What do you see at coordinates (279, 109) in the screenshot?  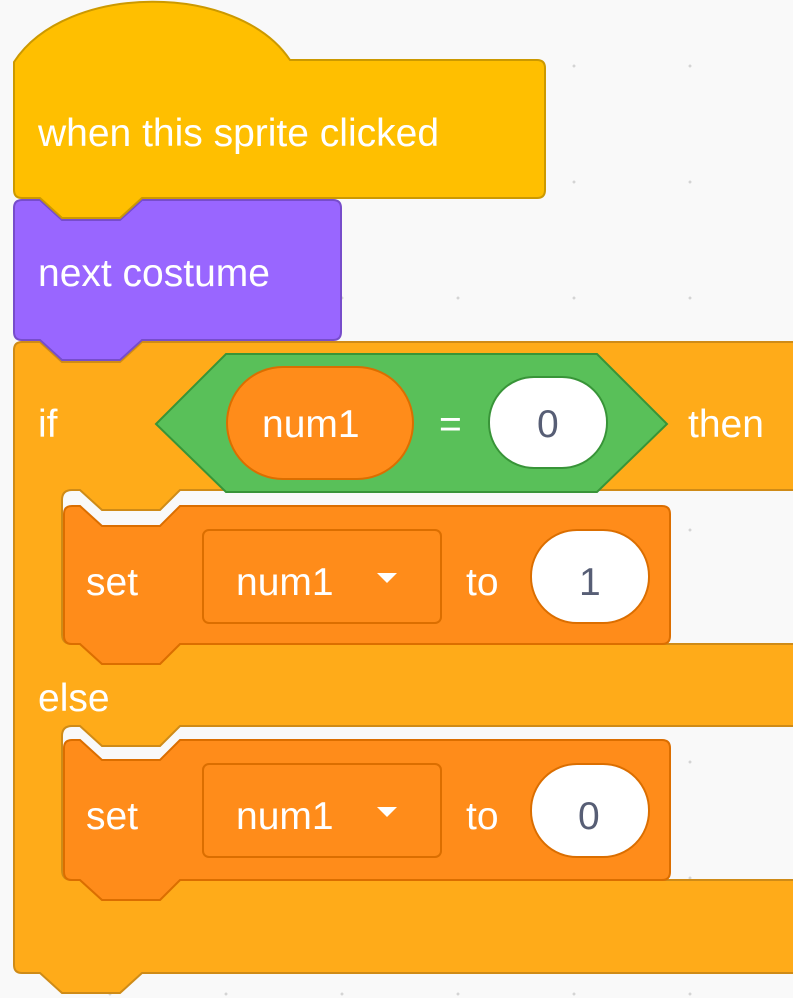 I see `when-sprite-clicked-block` at bounding box center [279, 109].